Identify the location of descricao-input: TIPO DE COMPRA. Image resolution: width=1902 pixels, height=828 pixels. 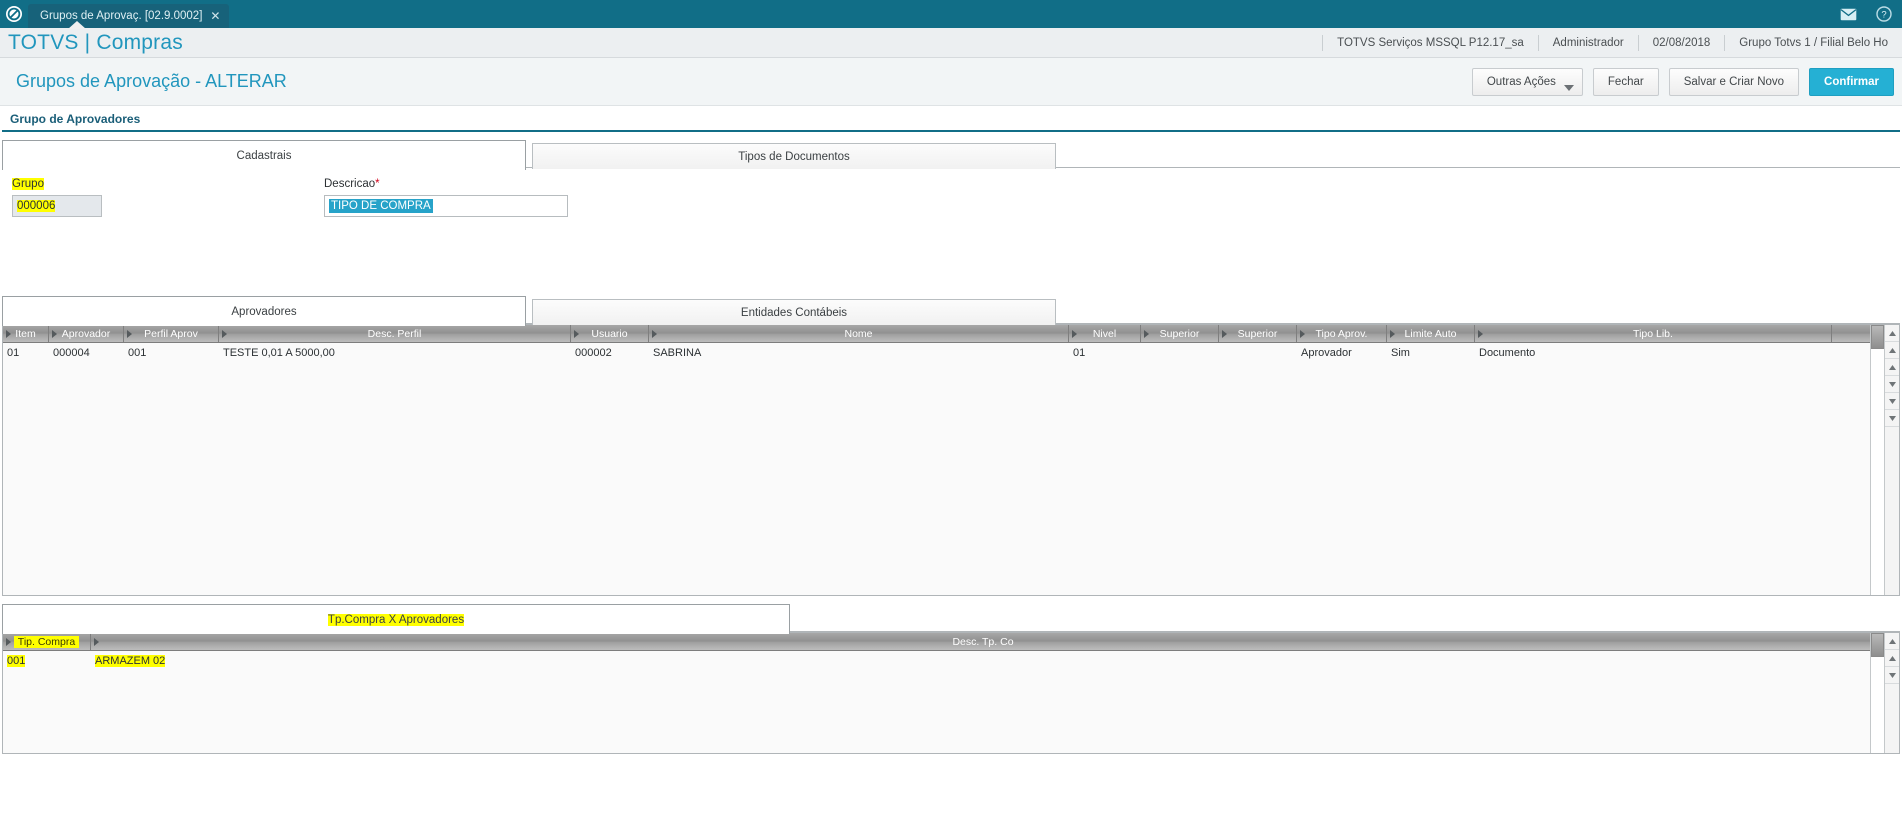
(446, 206).